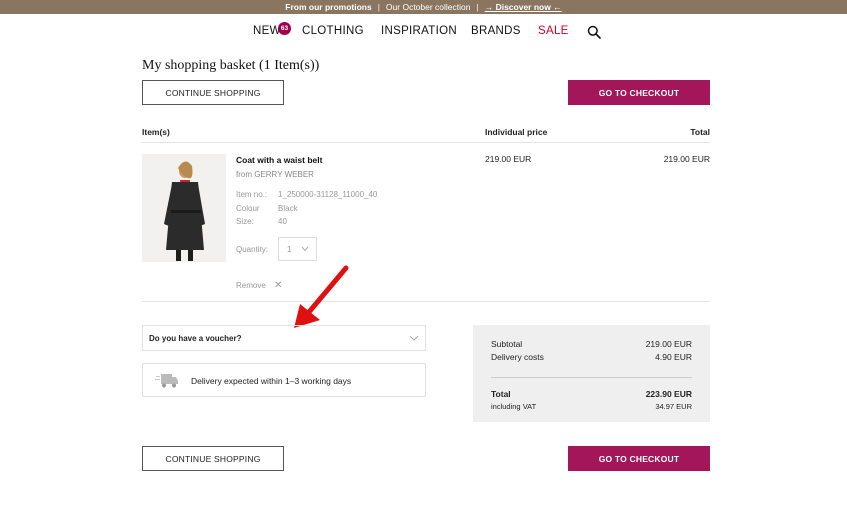 The height and width of the screenshot is (525, 847). I want to click on vat-label: including VAT, so click(514, 406).